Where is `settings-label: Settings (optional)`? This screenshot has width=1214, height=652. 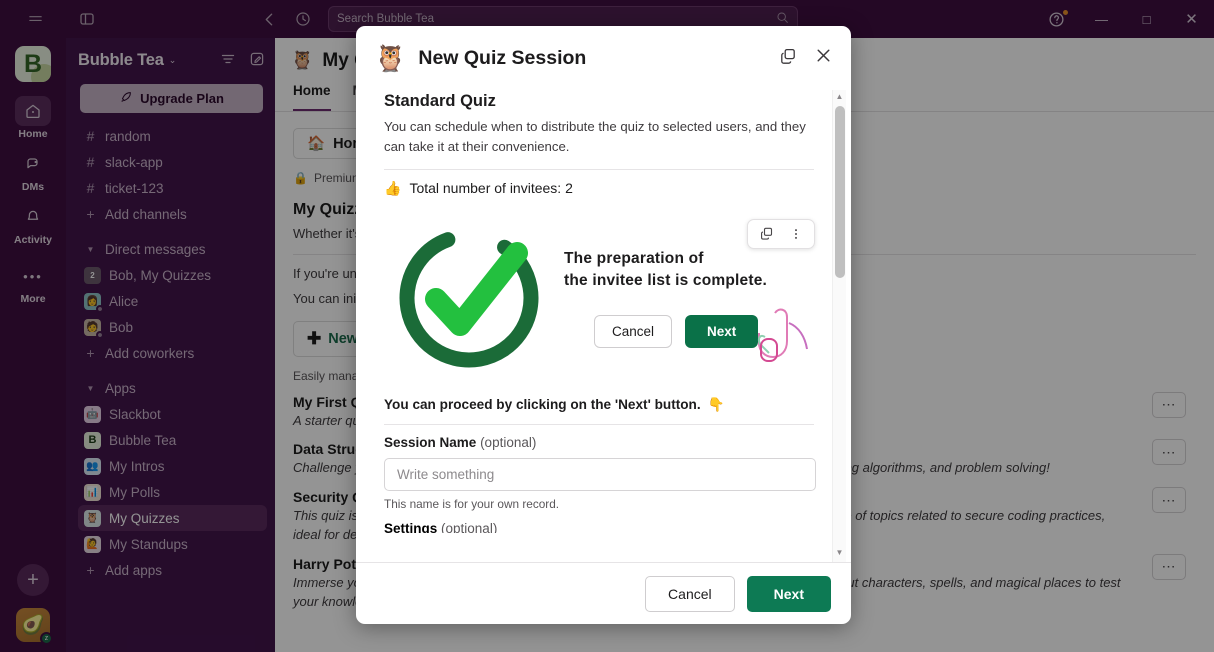 settings-label: Settings (optional) is located at coordinates (607, 527).